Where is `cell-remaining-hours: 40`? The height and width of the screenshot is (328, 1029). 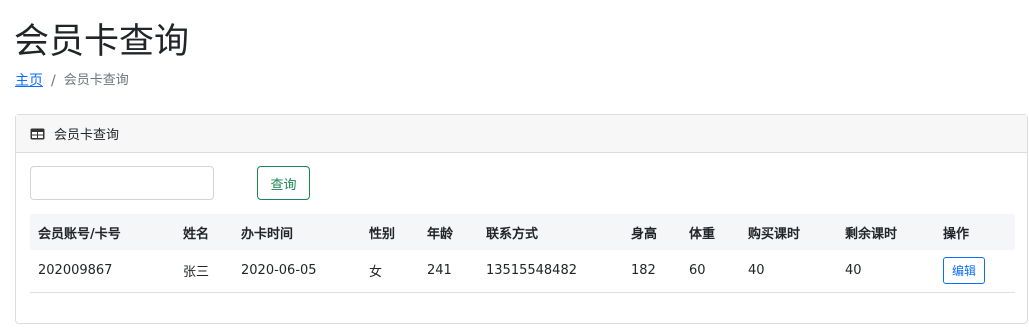 cell-remaining-hours: 40 is located at coordinates (853, 271).